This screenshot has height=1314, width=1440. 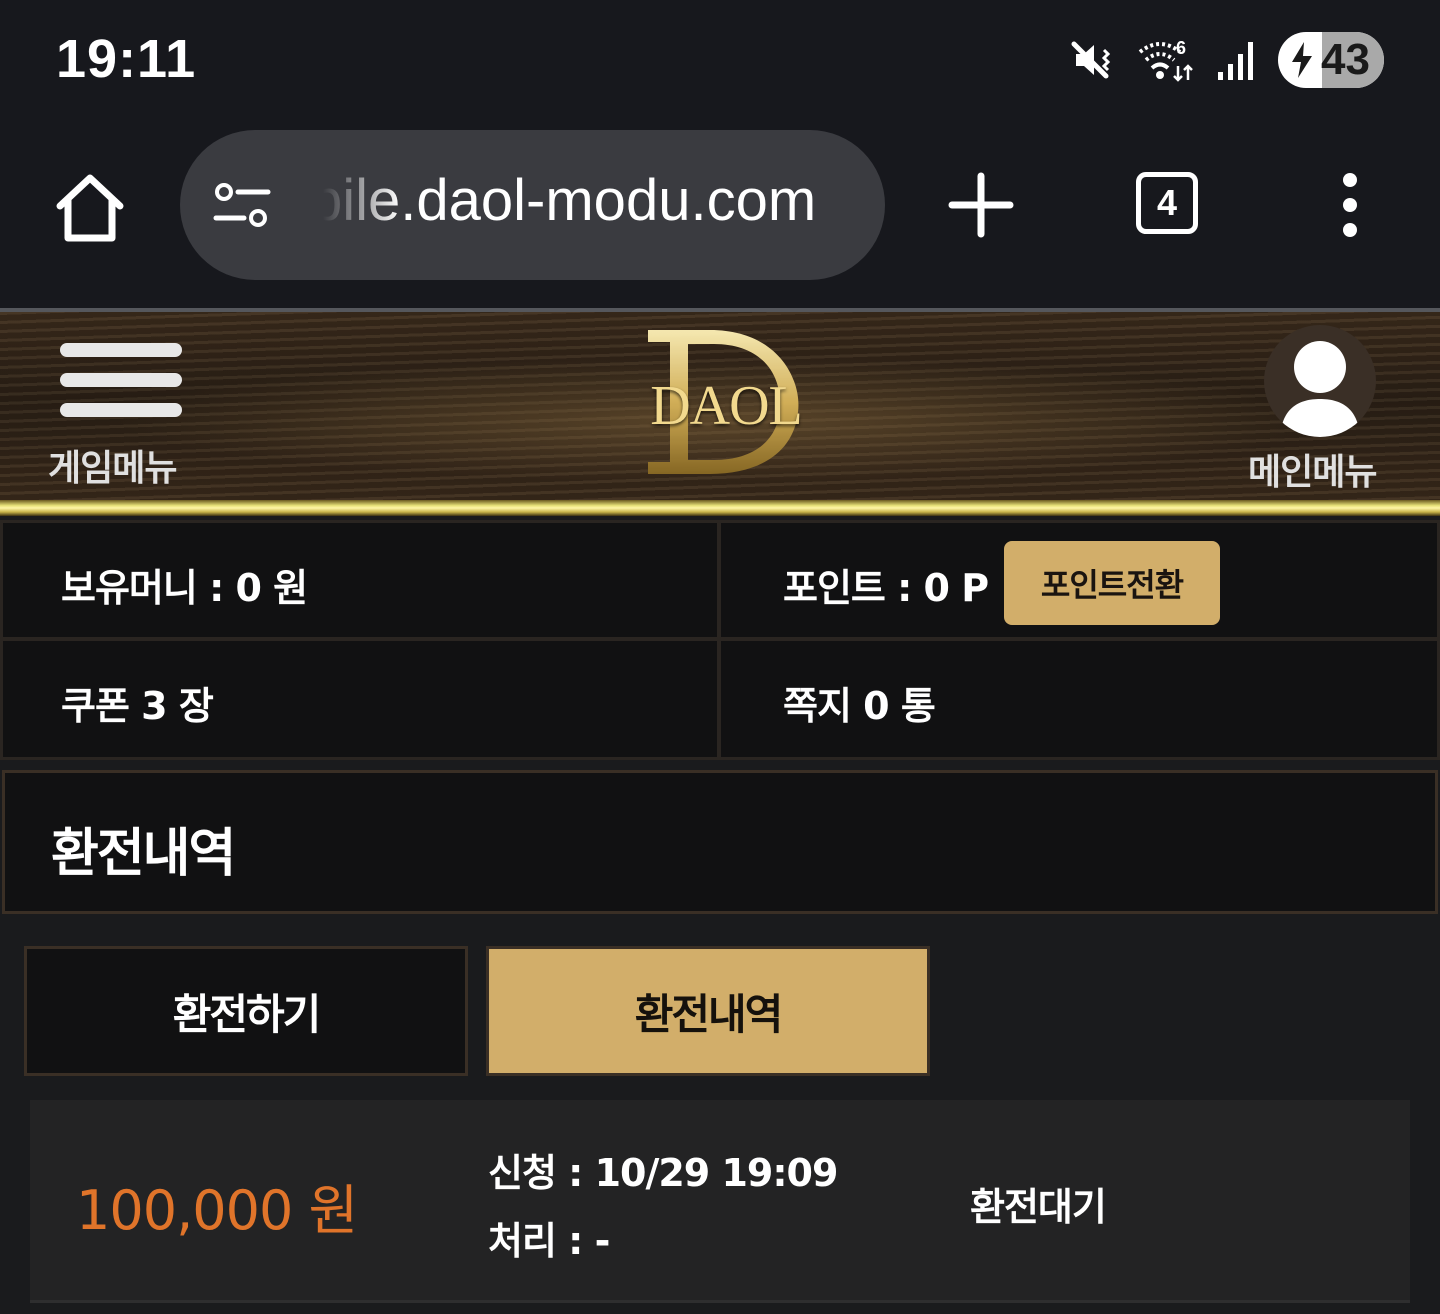 What do you see at coordinates (1181, 48) in the screenshot?
I see `svg-text: 6` at bounding box center [1181, 48].